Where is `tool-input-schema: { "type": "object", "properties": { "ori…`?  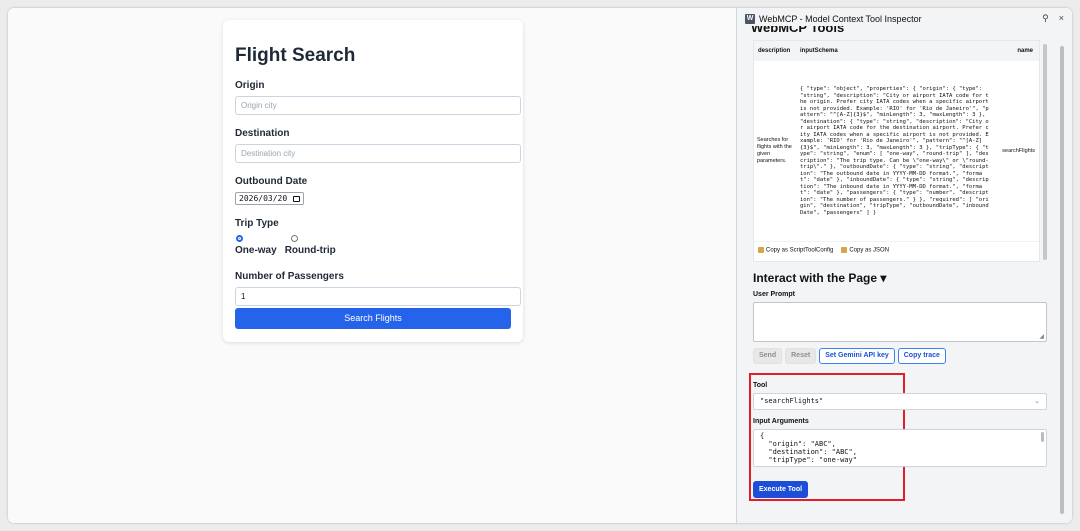 tool-input-schema: { "type": "object", "properties": { "ori… is located at coordinates (894, 151).